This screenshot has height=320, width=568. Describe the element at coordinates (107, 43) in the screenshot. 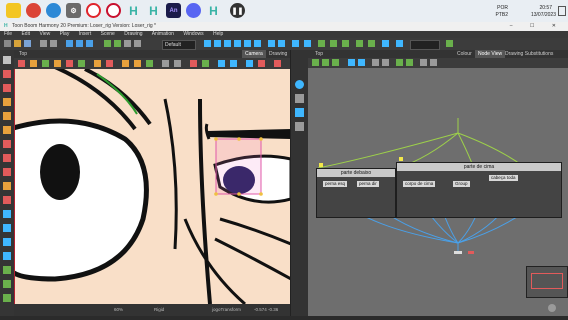

I see `keyframe-icon` at that location.